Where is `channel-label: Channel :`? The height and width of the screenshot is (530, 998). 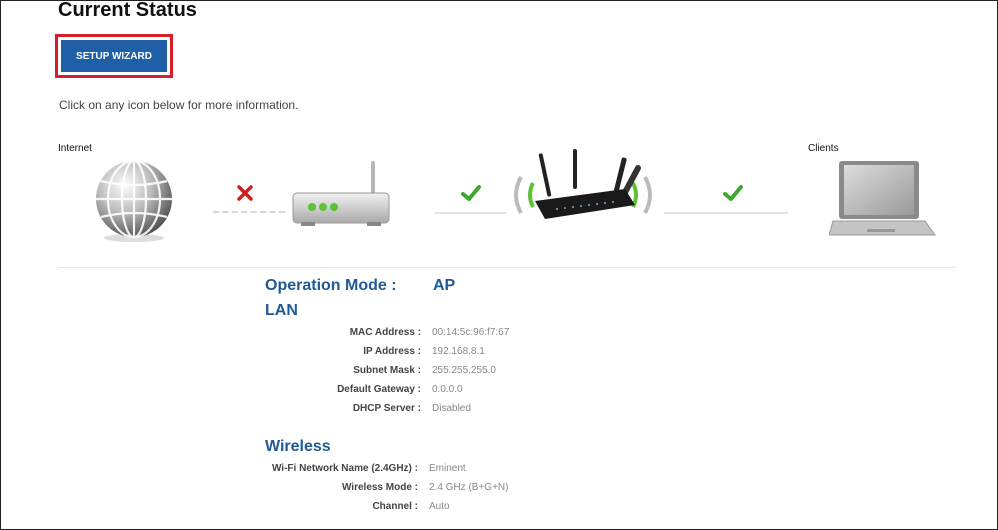 channel-label: Channel : is located at coordinates (395, 506).